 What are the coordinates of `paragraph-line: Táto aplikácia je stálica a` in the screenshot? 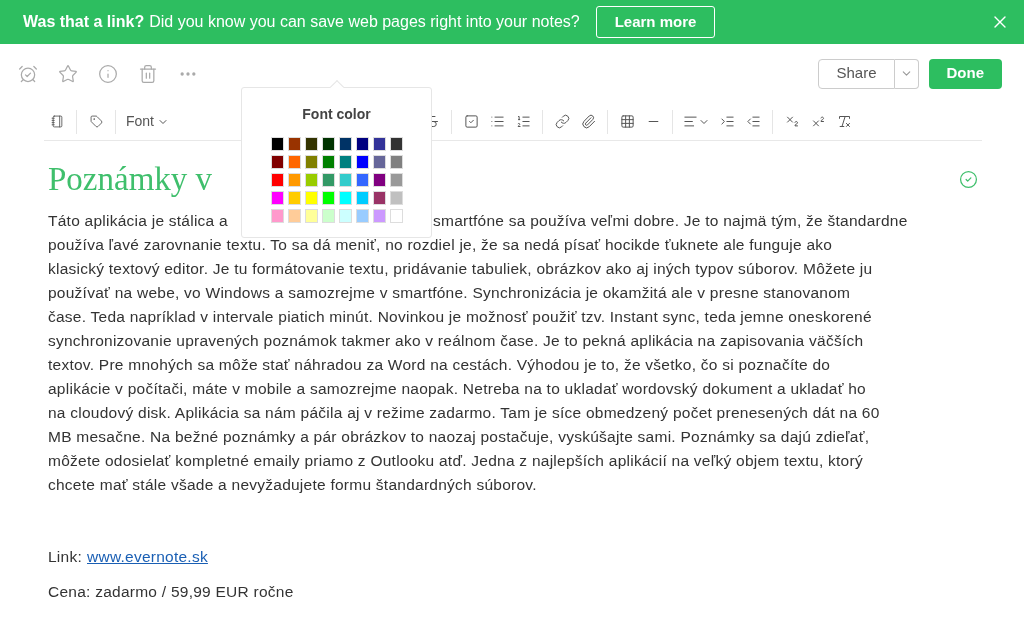 It's located at (138, 221).